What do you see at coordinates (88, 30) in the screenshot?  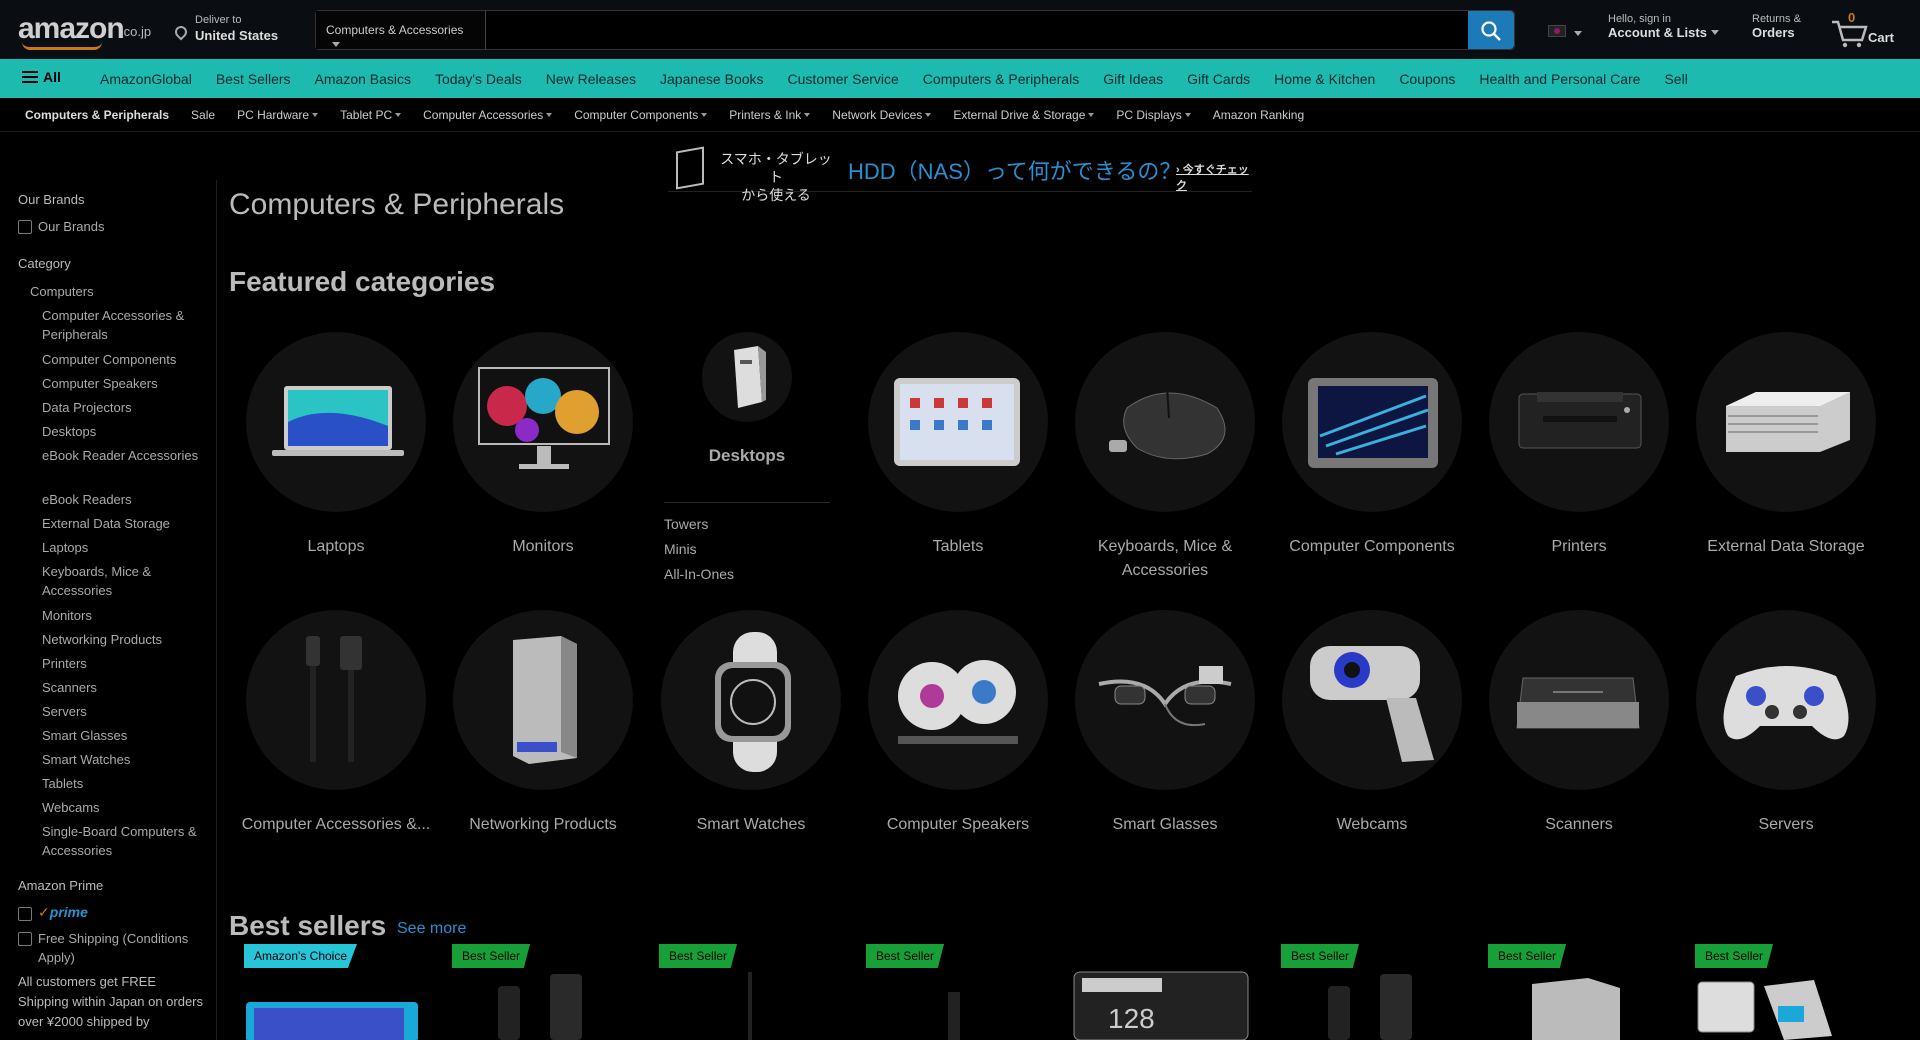 I see `amazon-logo: amazon .co.jp` at bounding box center [88, 30].